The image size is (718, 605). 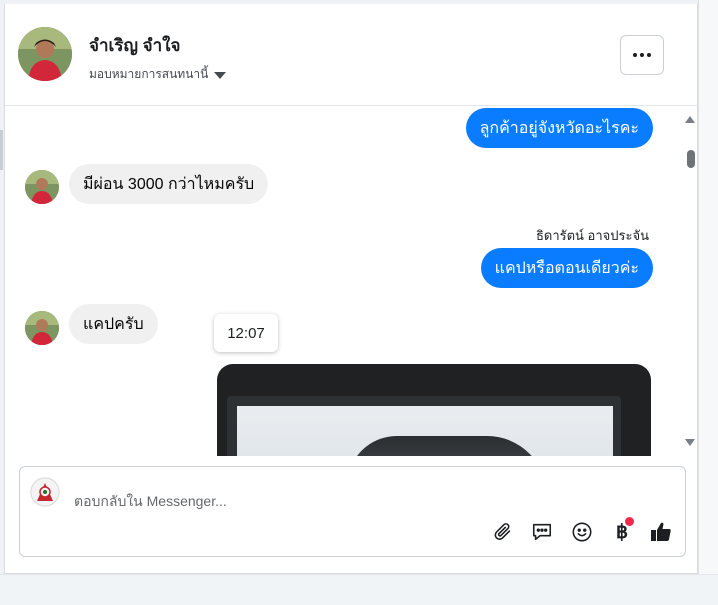 I want to click on scrollbar-thumb, so click(x=691, y=159).